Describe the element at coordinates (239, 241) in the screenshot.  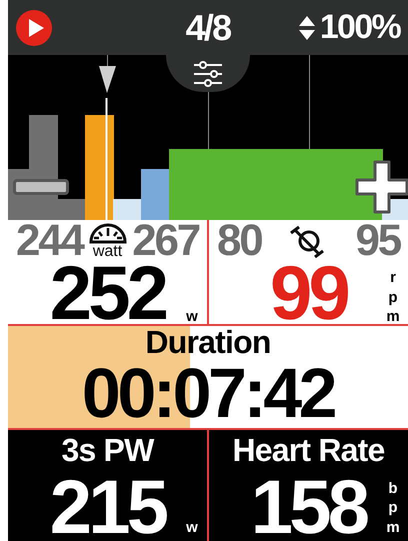
I see `range-low: 80` at that location.